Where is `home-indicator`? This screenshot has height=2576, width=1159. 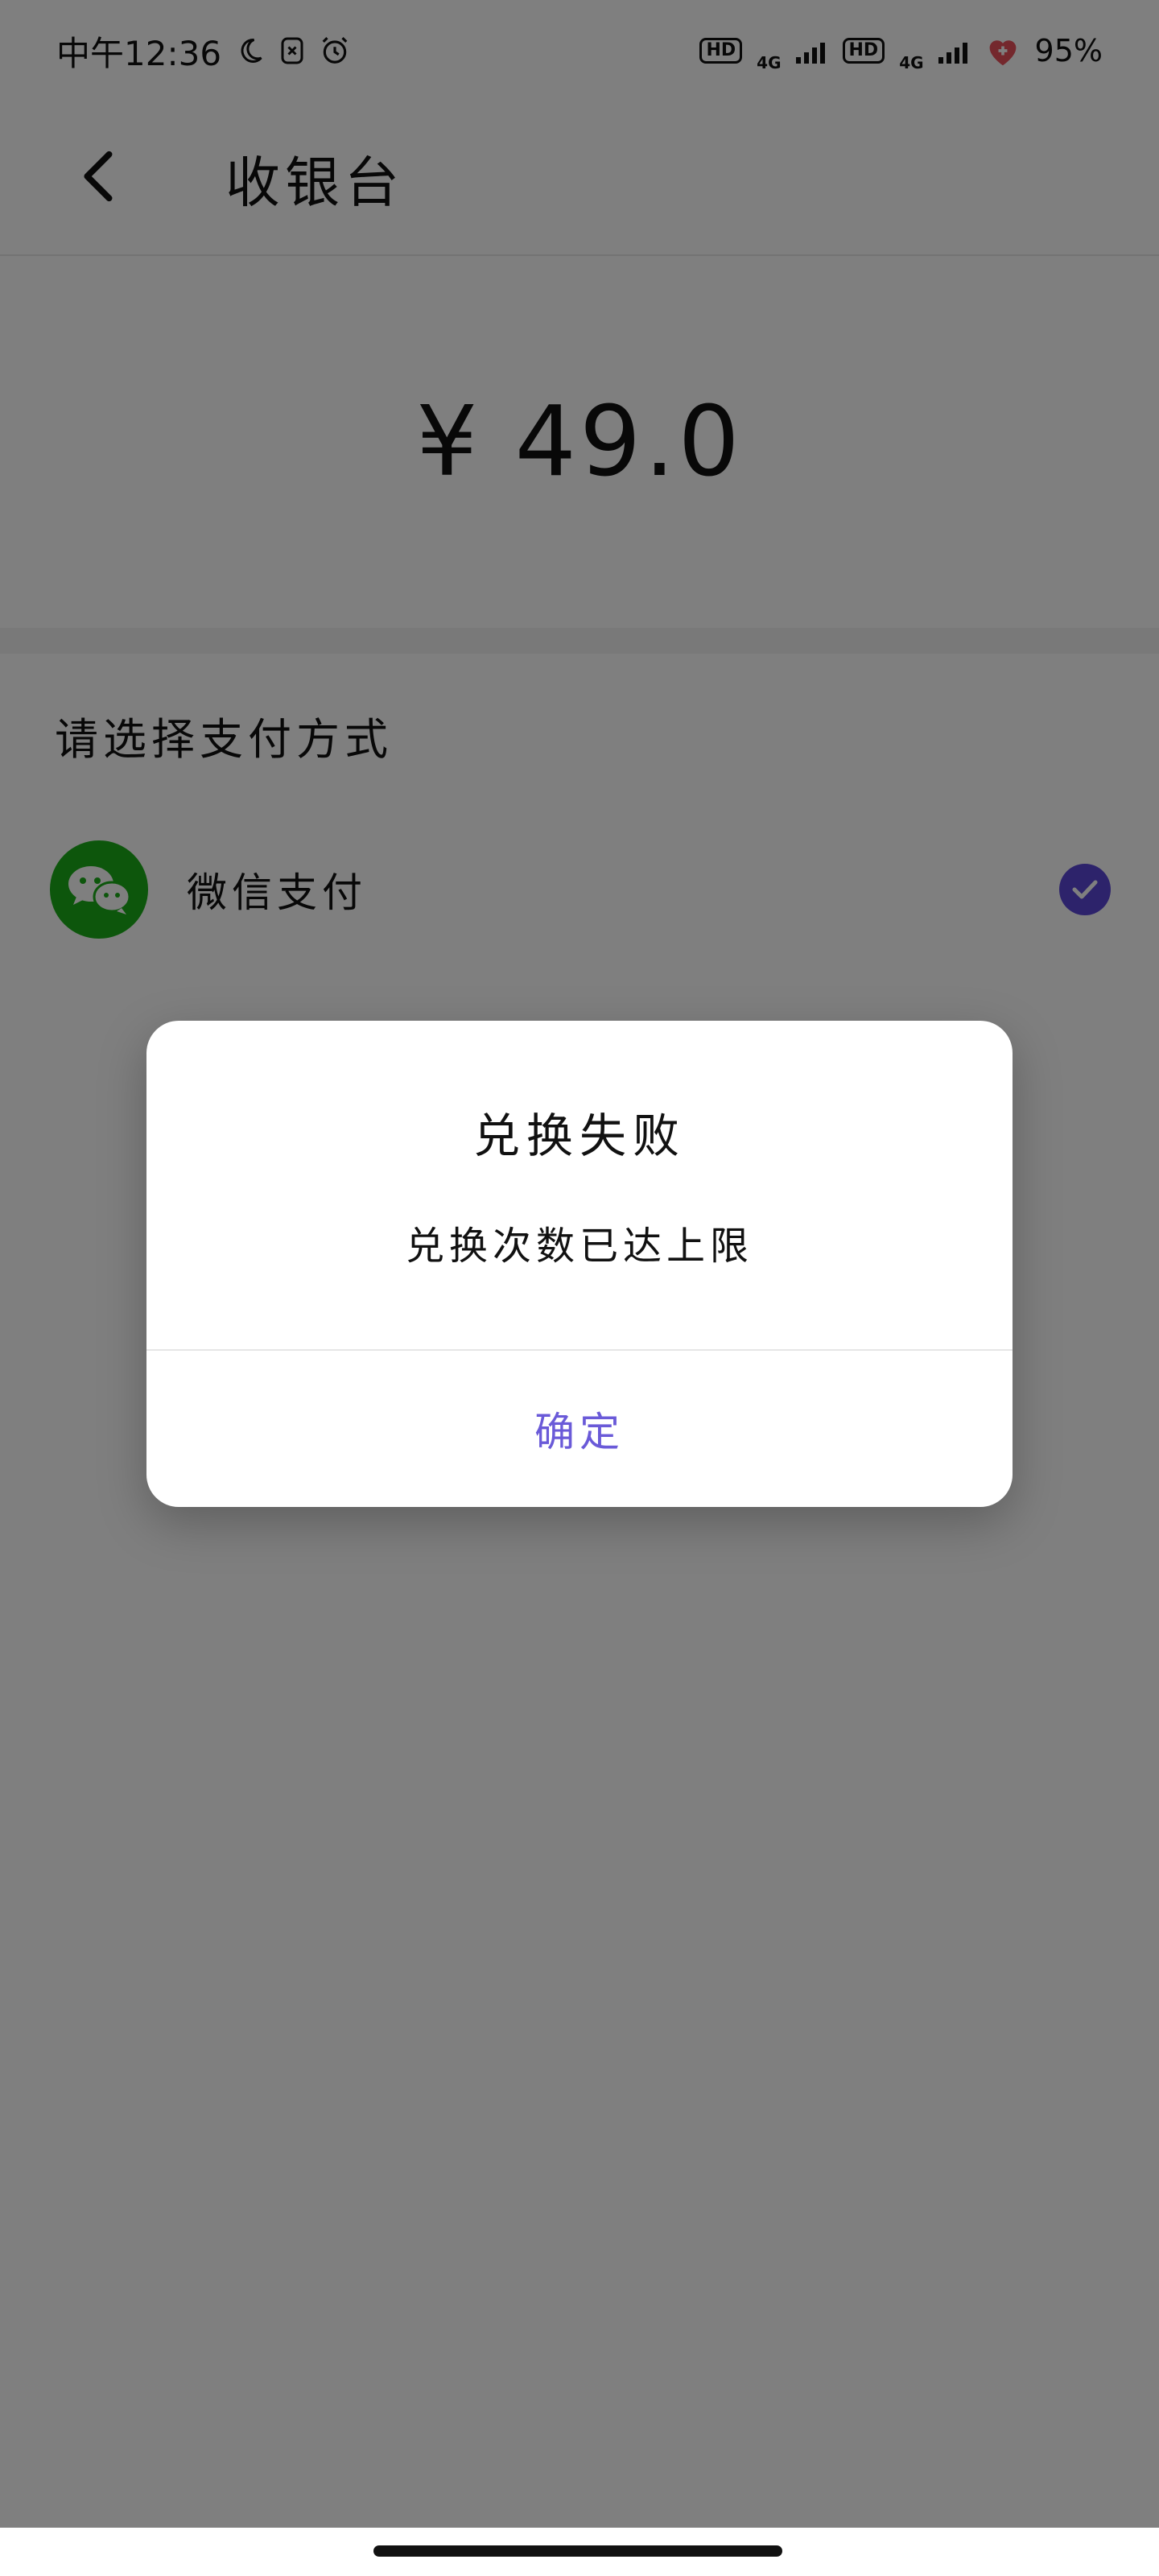 home-indicator is located at coordinates (577, 2551).